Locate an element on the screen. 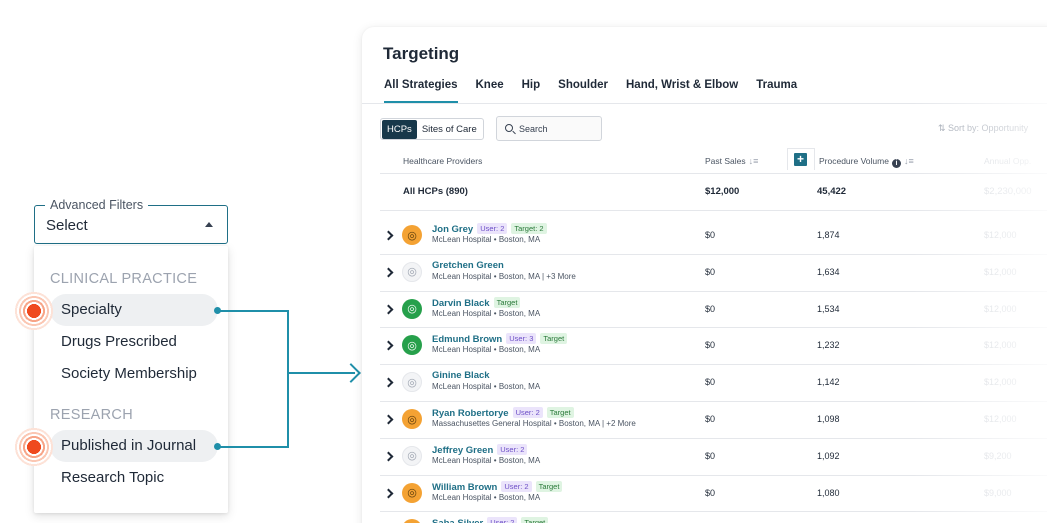 Image resolution: width=1047 pixels, height=523 pixels. hcp-name: Saba Silver User: 2Target is located at coordinates (490, 520).